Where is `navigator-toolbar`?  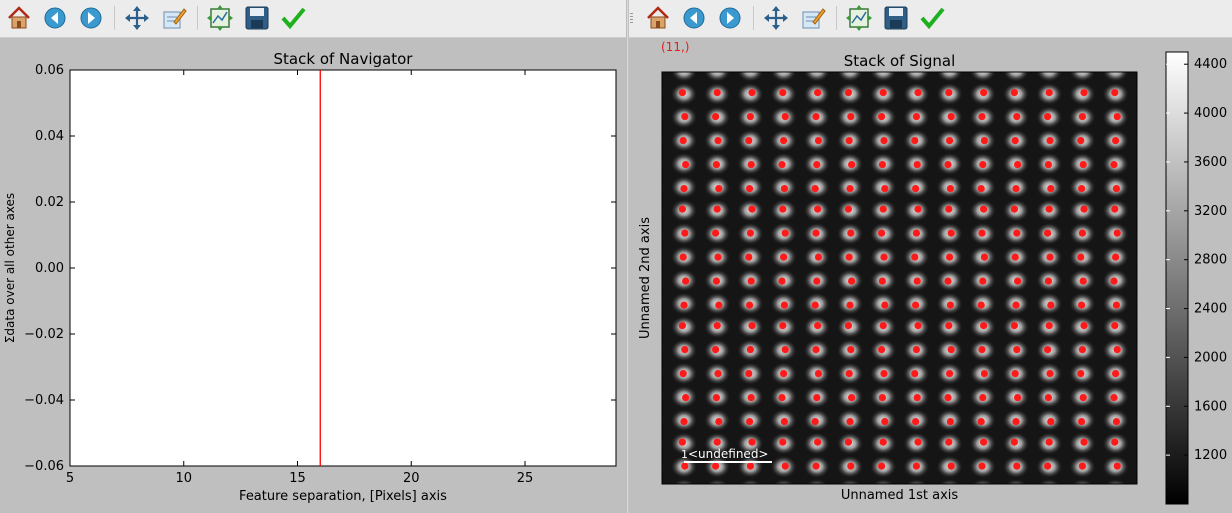 navigator-toolbar is located at coordinates (313, 19).